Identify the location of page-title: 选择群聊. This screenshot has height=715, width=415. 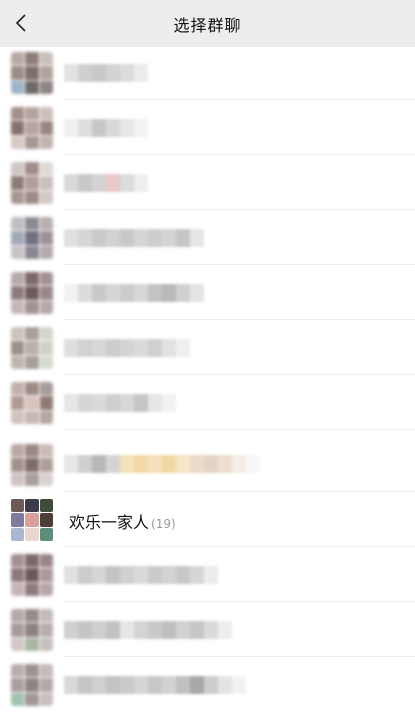
(207, 25).